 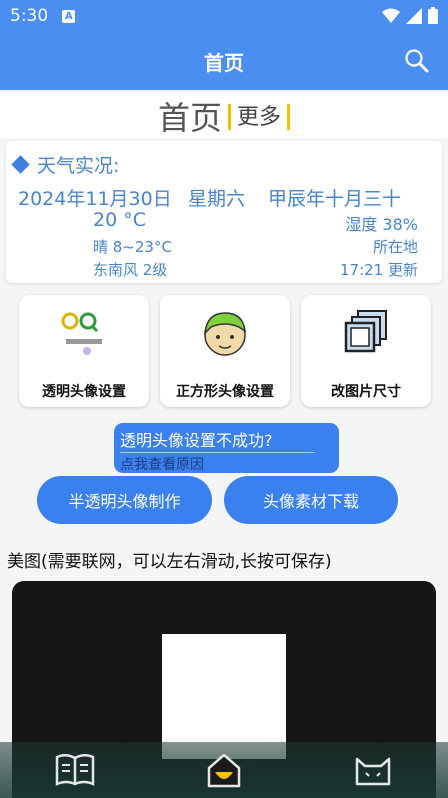 What do you see at coordinates (225, 392) in the screenshot?
I see `square-avatar-label: 正方形头像设置` at bounding box center [225, 392].